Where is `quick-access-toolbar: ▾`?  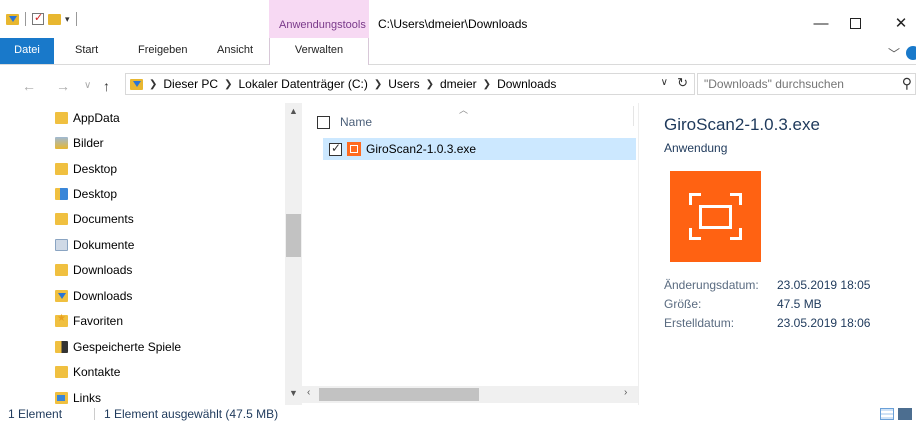 quick-access-toolbar: ▾ is located at coordinates (42, 19).